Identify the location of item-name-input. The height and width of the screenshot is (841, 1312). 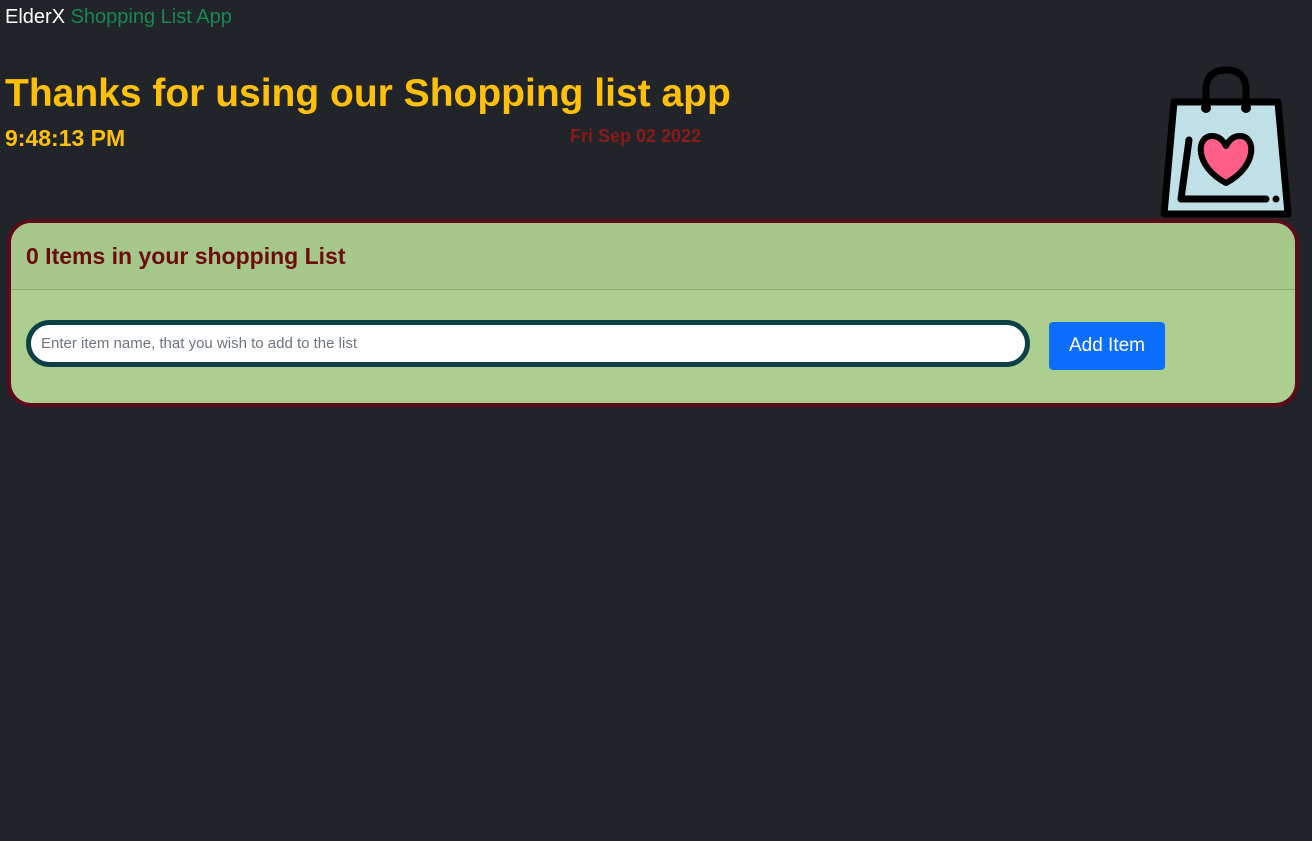
(528, 343).